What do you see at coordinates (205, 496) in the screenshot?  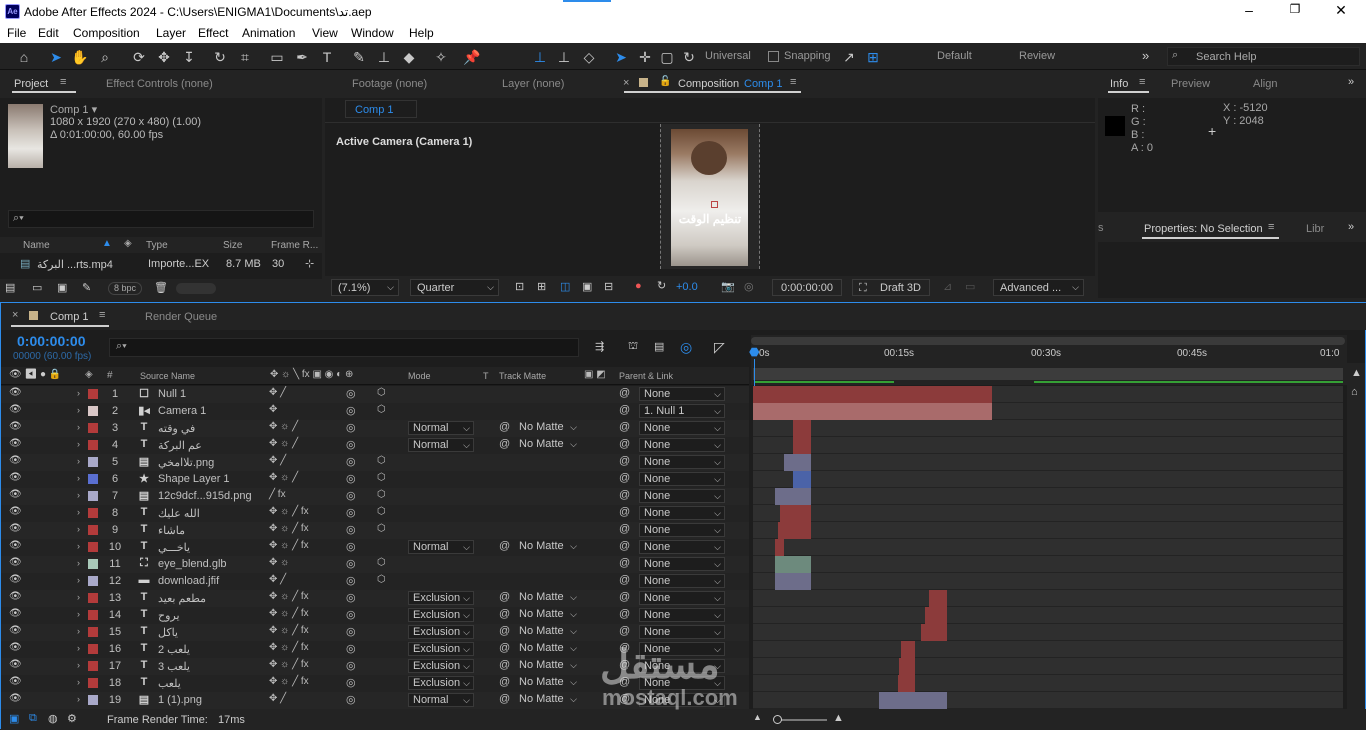 I see `layer-name: 12c9dcf...915d.png` at bounding box center [205, 496].